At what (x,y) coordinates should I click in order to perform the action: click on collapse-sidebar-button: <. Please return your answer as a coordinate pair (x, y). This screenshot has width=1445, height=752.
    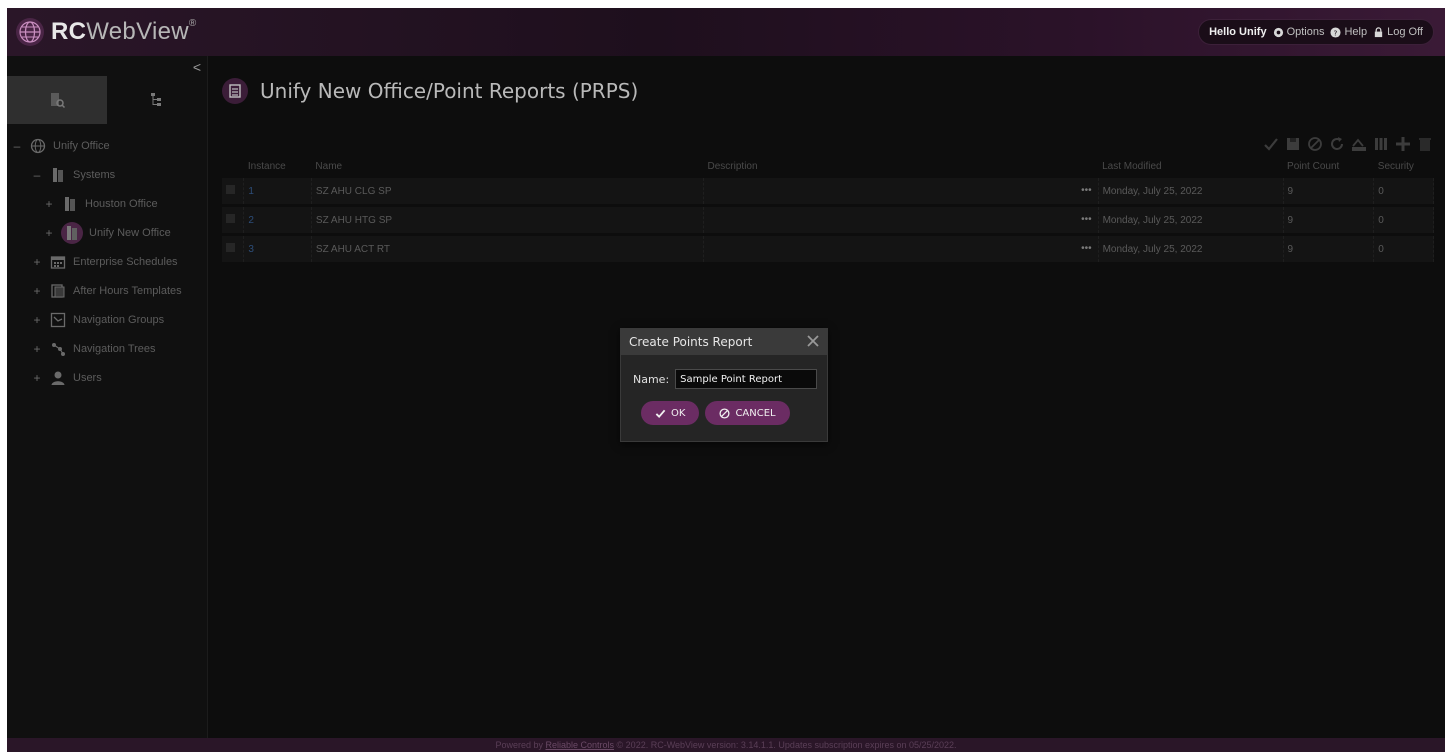
    Looking at the image, I should click on (197, 67).